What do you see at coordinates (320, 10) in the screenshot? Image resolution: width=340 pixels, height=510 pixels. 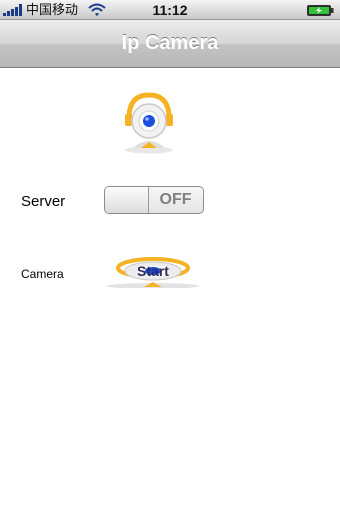 I see `battery-charging-icon` at bounding box center [320, 10].